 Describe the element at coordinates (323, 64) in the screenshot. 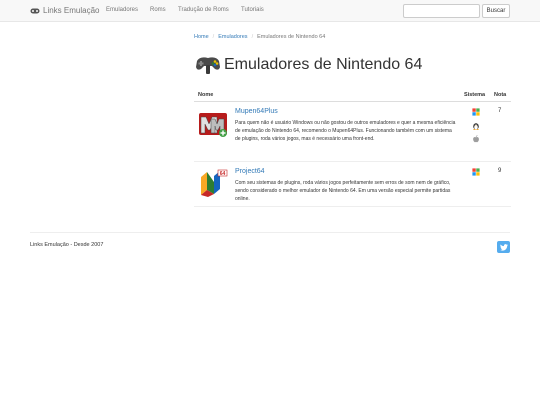

I see `page-title: Emuladores de Nintendo 64` at that location.